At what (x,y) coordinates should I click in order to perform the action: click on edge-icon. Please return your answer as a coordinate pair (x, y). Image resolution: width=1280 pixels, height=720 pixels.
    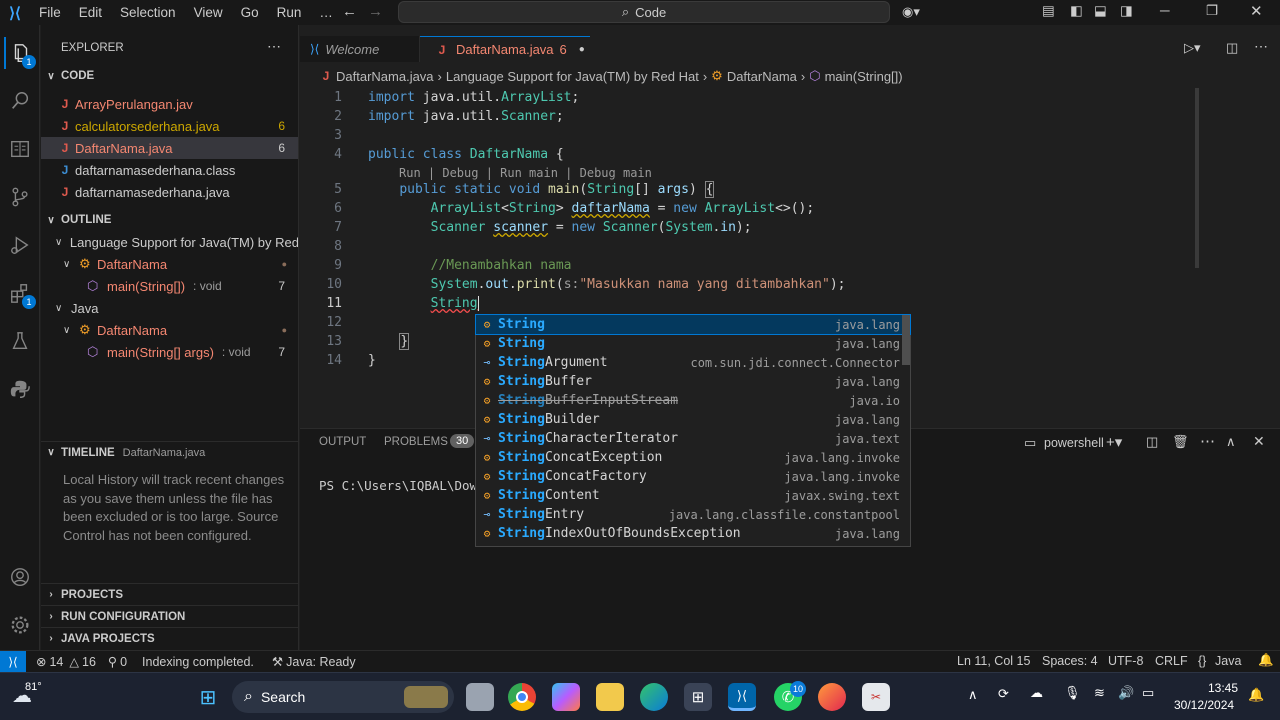
    Looking at the image, I should click on (654, 697).